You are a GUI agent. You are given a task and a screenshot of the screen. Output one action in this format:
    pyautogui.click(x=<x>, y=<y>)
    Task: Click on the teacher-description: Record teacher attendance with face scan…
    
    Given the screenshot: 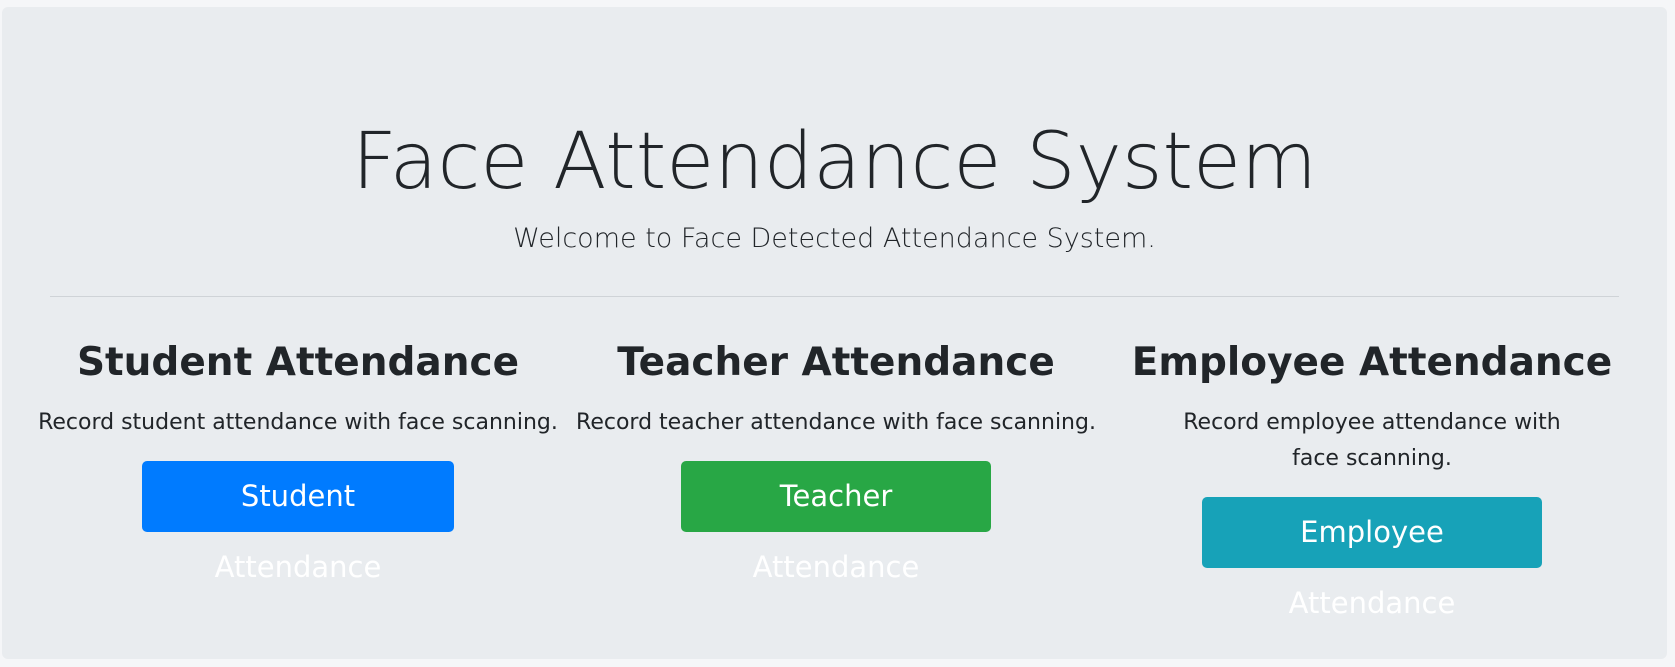 What is the action you would take?
    pyautogui.click(x=836, y=422)
    